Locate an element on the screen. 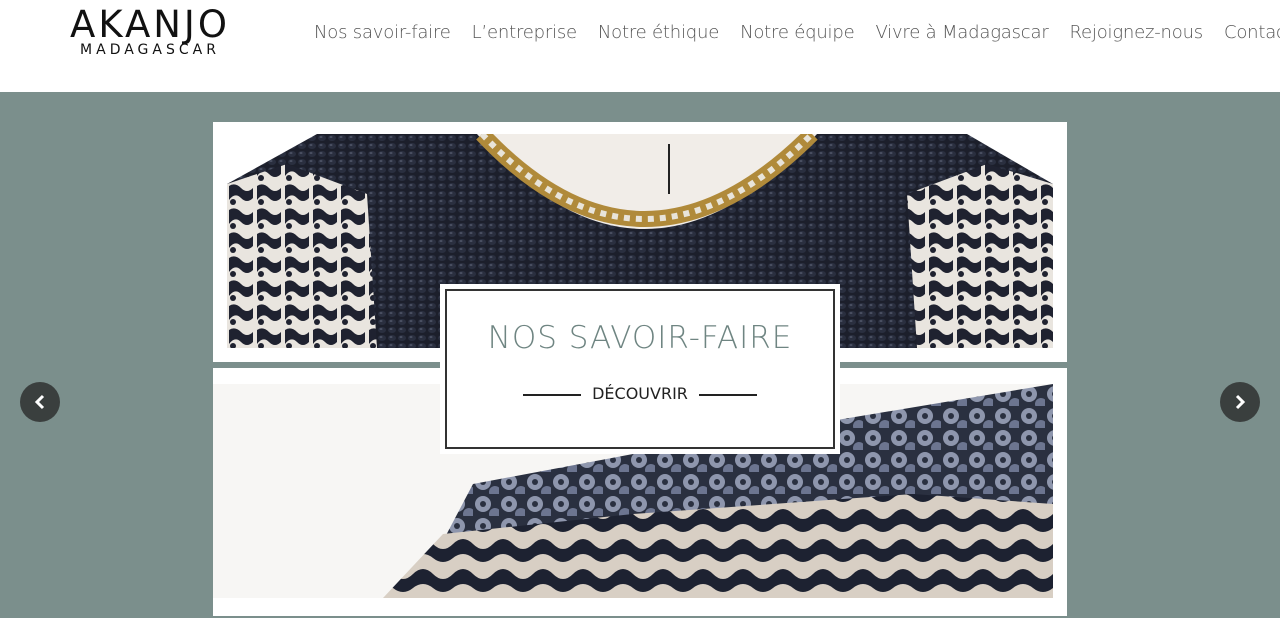 This screenshot has width=1280, height=618. nav-item-savoir-faire: Nos savoir-faire is located at coordinates (382, 32).